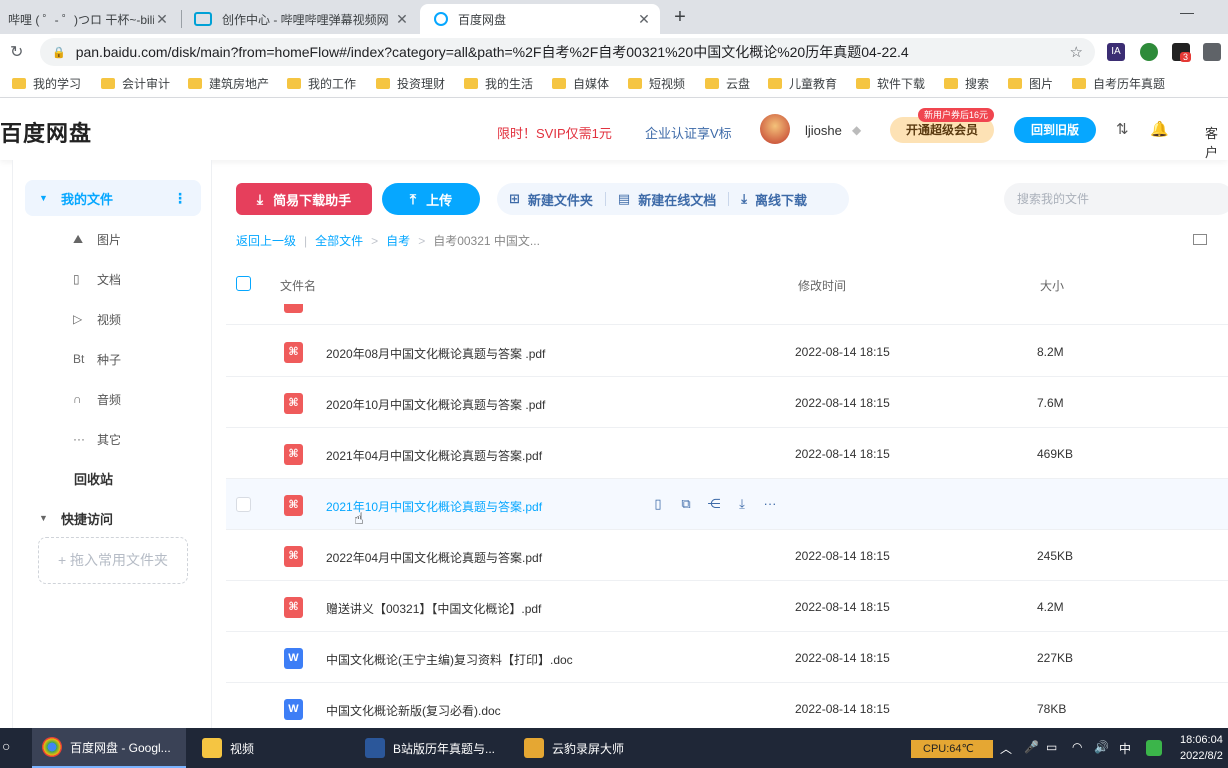 The width and height of the screenshot is (1228, 768). What do you see at coordinates (686, 504) in the screenshot?
I see `share-link-icon: ⧉` at bounding box center [686, 504].